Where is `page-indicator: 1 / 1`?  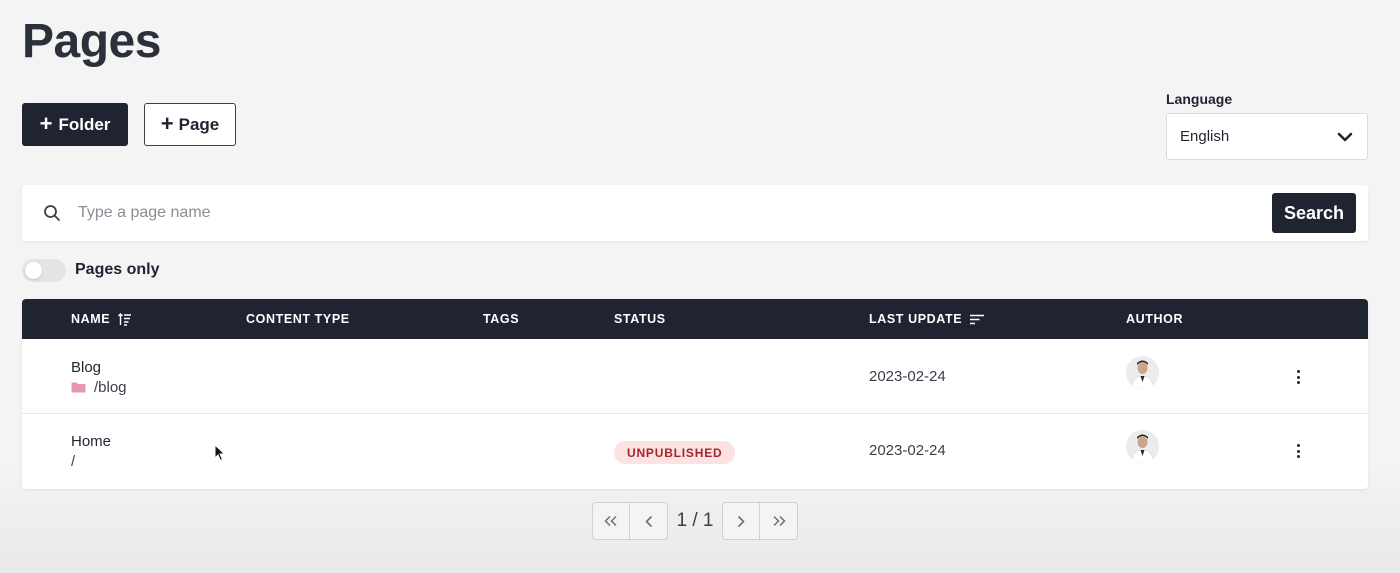 page-indicator: 1 / 1 is located at coordinates (695, 520).